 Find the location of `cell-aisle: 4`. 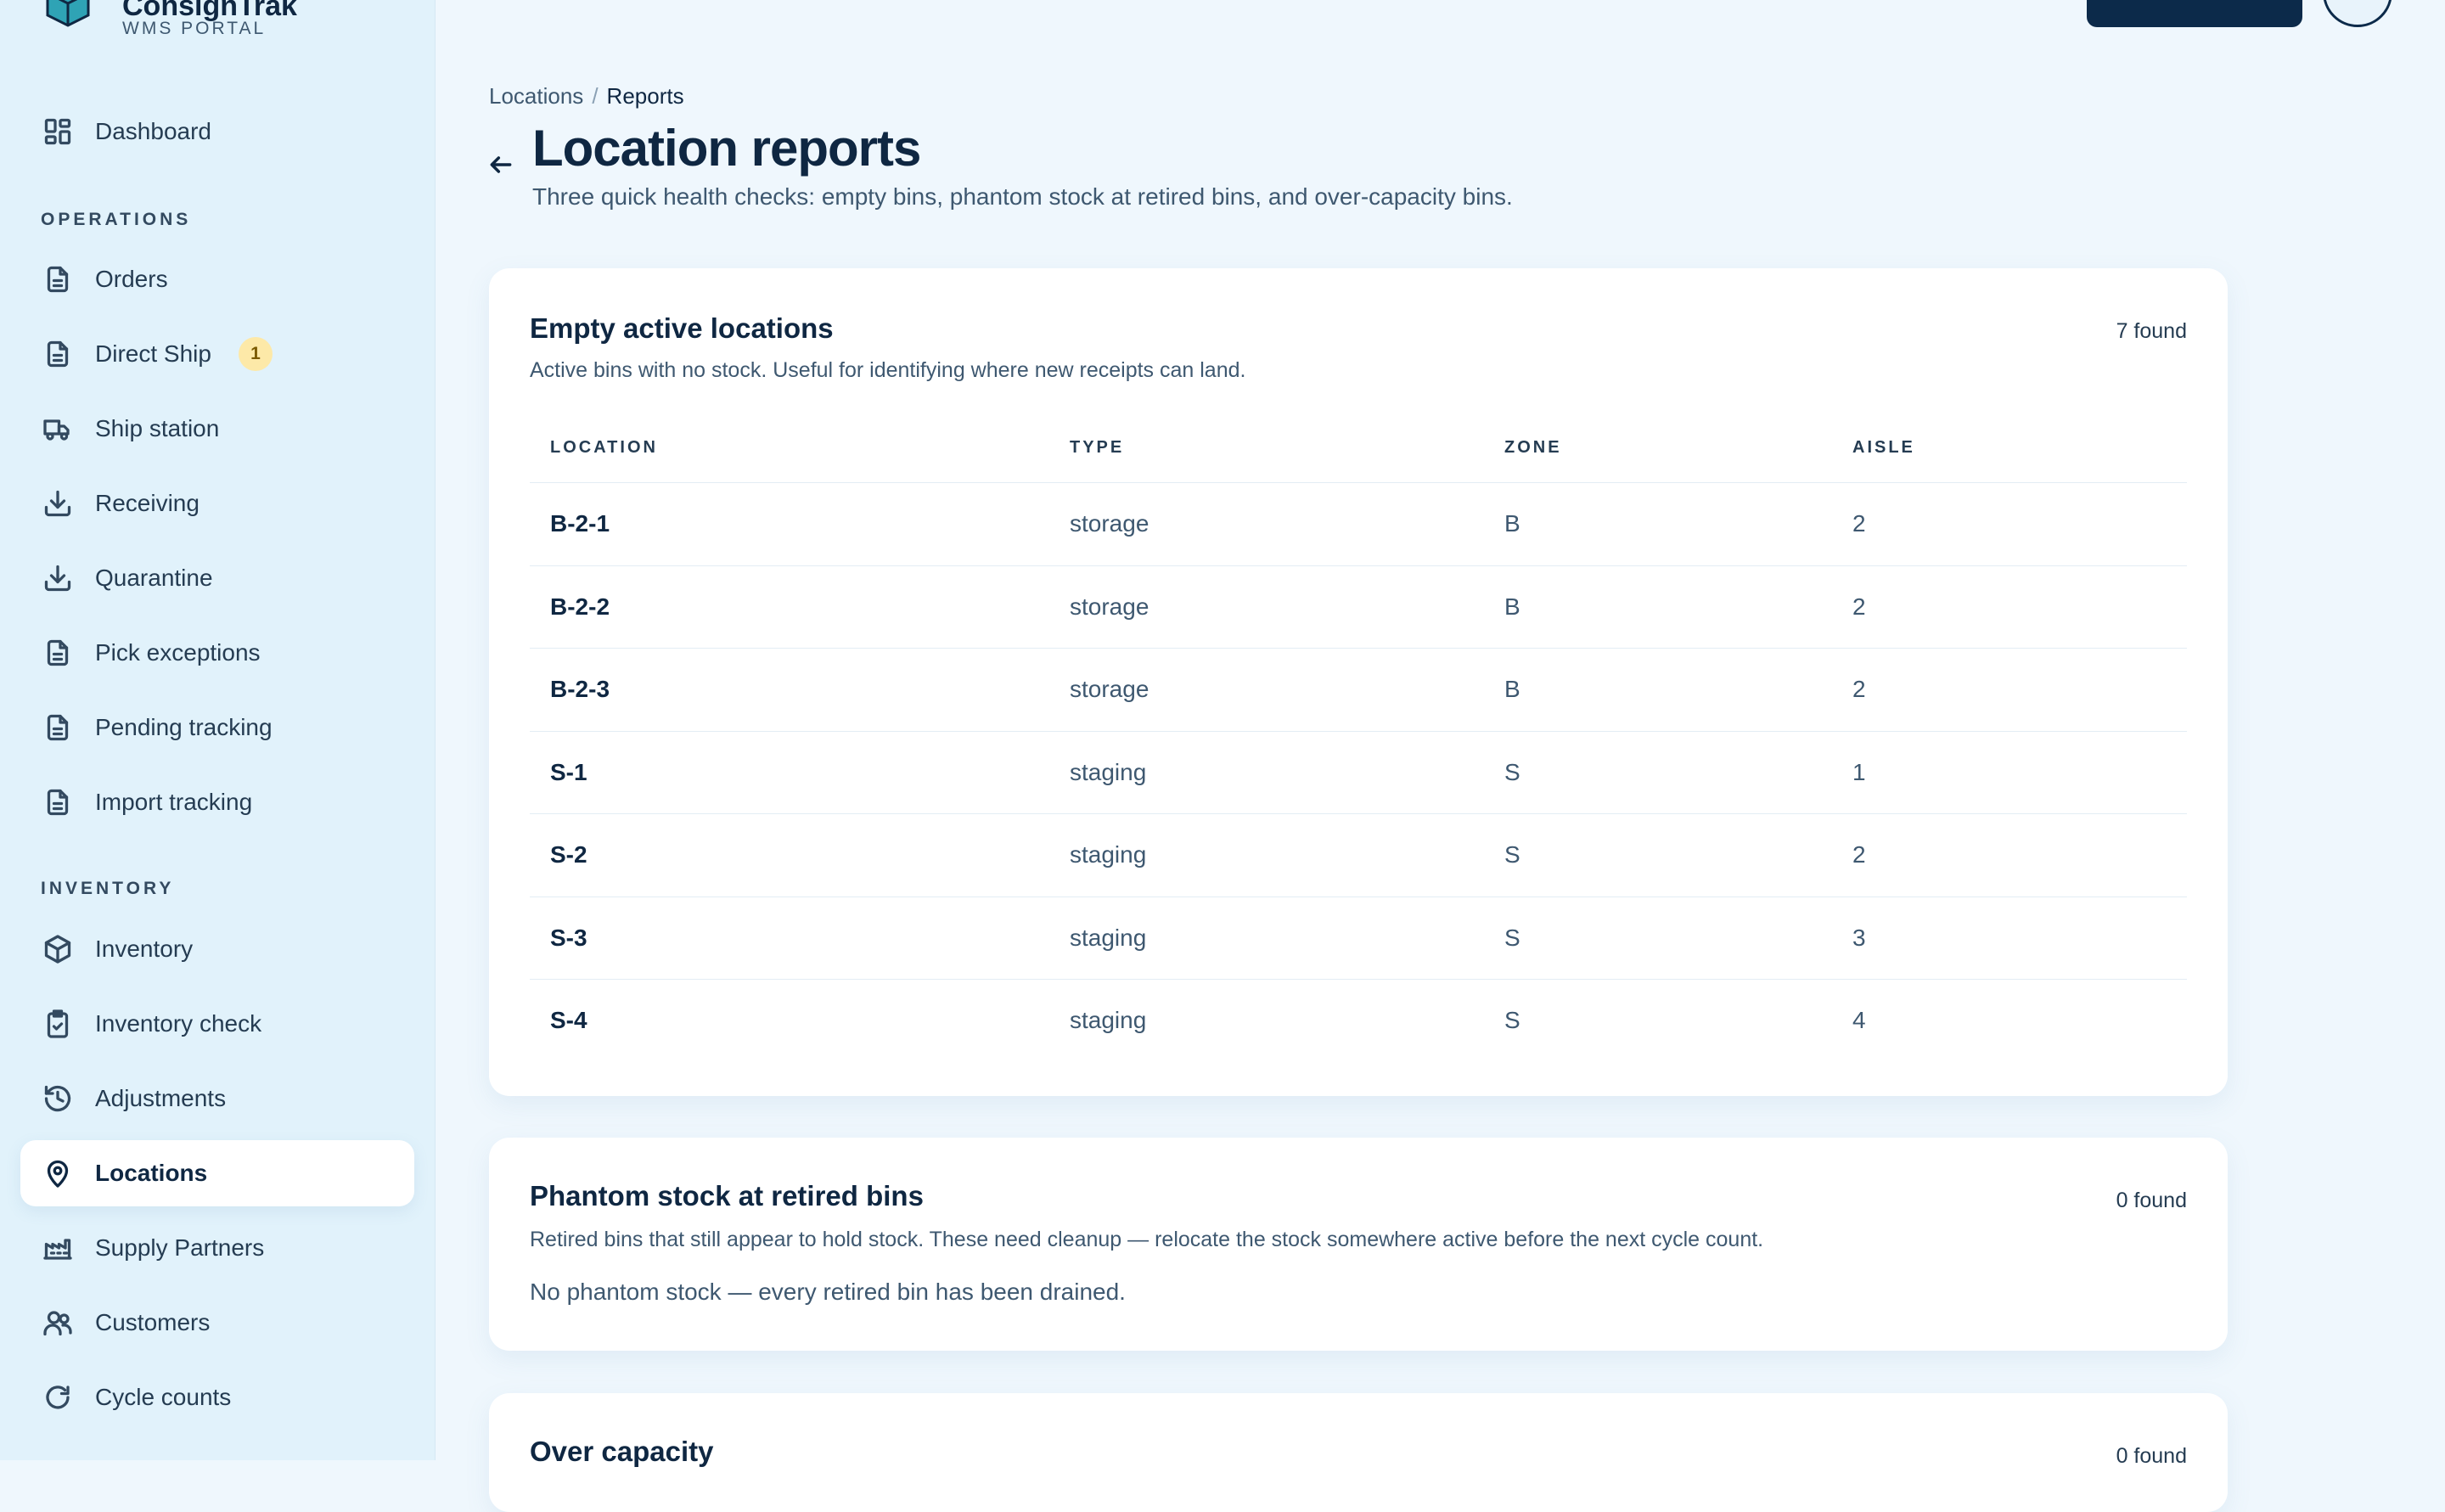

cell-aisle: 4 is located at coordinates (1859, 1020).